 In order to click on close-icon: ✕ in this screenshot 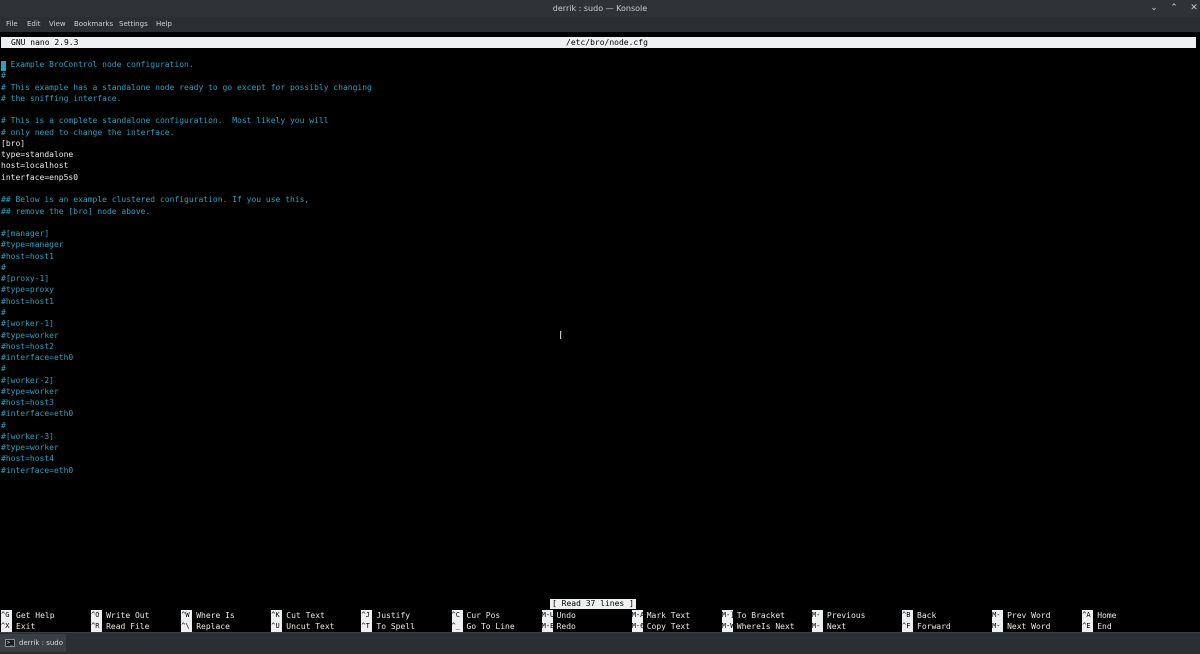, I will do `click(1191, 8)`.